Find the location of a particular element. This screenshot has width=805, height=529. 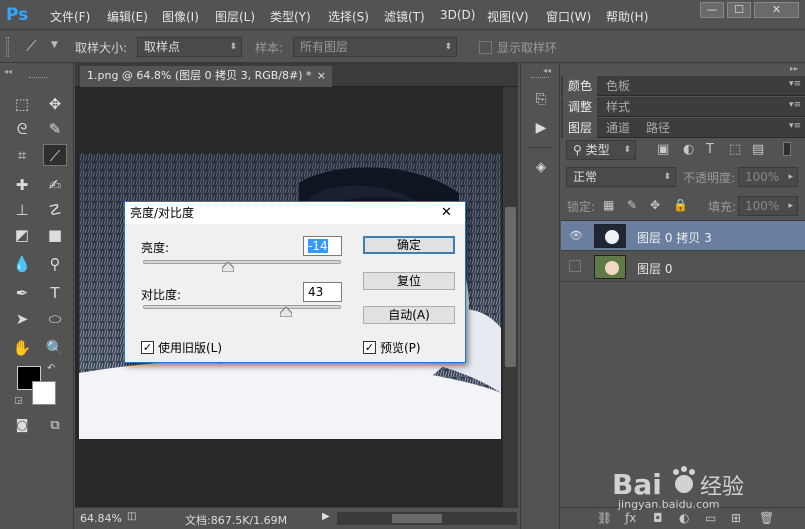

fill-input: 100% ▸ is located at coordinates (768, 206).